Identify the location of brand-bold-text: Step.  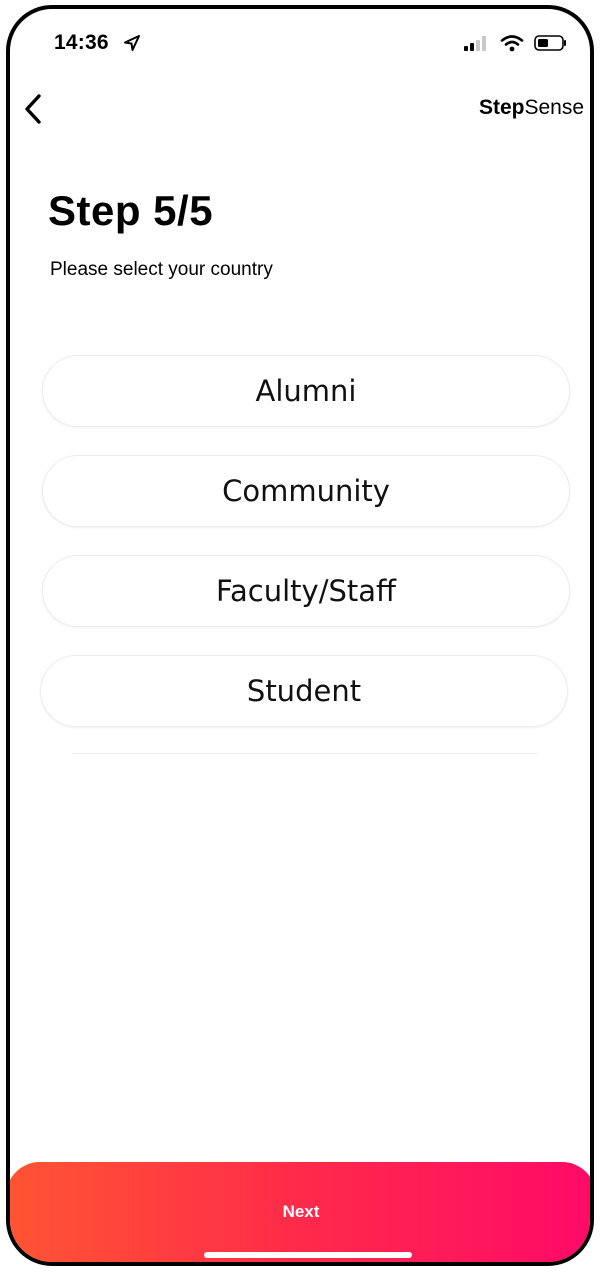
(501, 107).